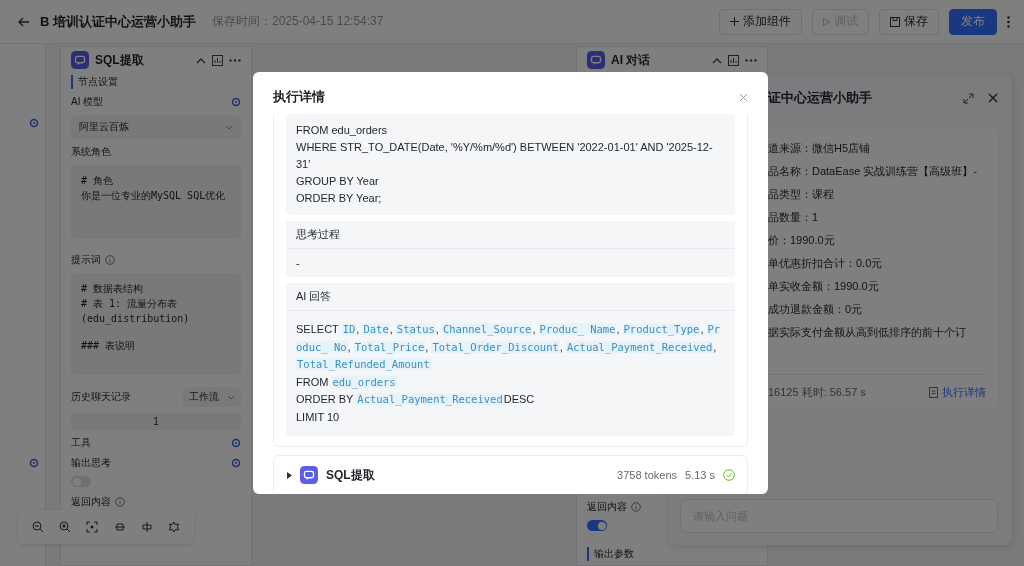 The height and width of the screenshot is (566, 1024). I want to click on step-name: SQL提取, so click(351, 475).